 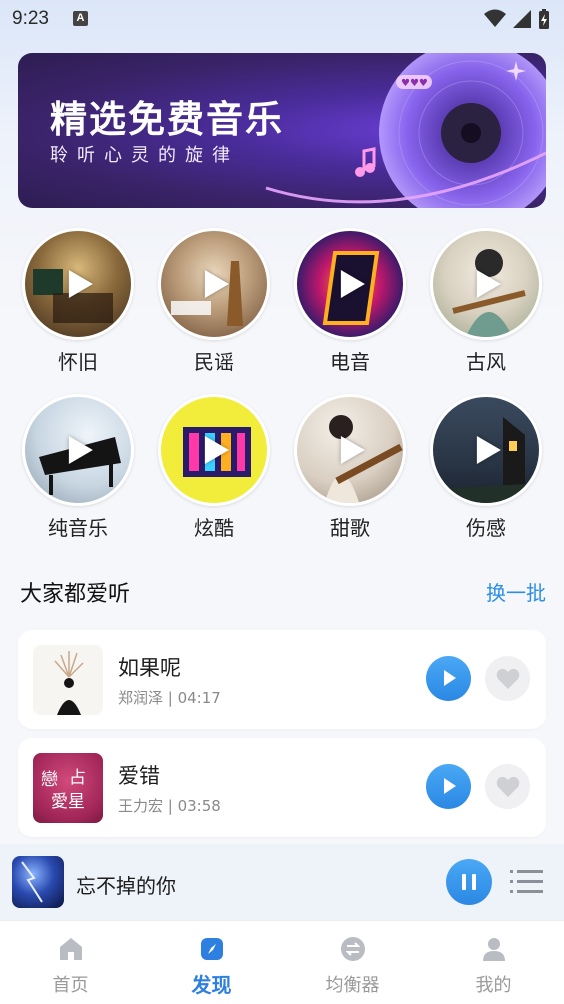 I want to click on bottom-nav: 首页 发现 均衡器 我的, so click(x=282, y=962).